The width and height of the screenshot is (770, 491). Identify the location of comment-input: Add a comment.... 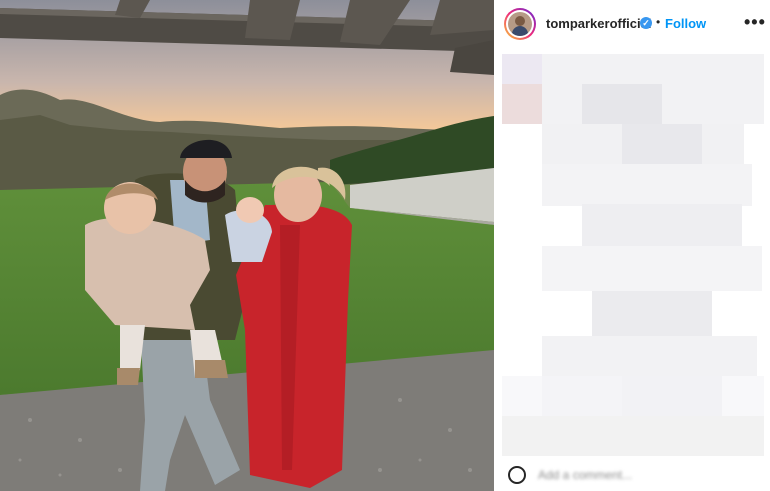
(585, 475).